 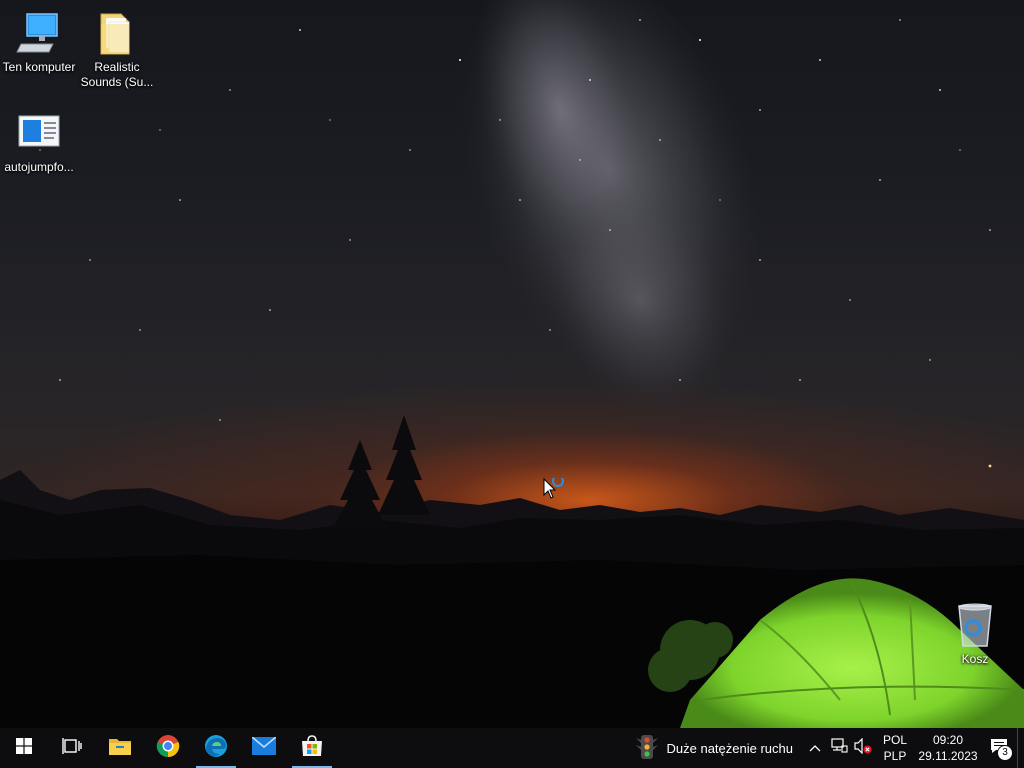 I want to click on volume-muted-icon, so click(x=863, y=748).